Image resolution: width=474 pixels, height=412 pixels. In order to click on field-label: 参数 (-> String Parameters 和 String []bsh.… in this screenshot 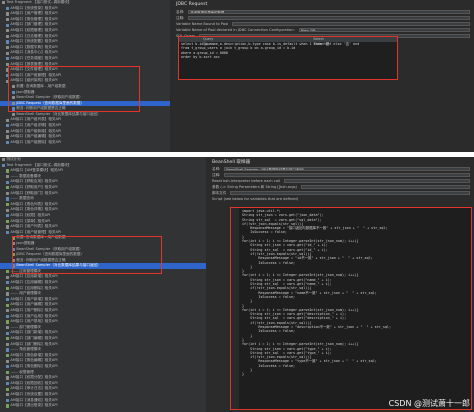, I will do `click(254, 186)`.